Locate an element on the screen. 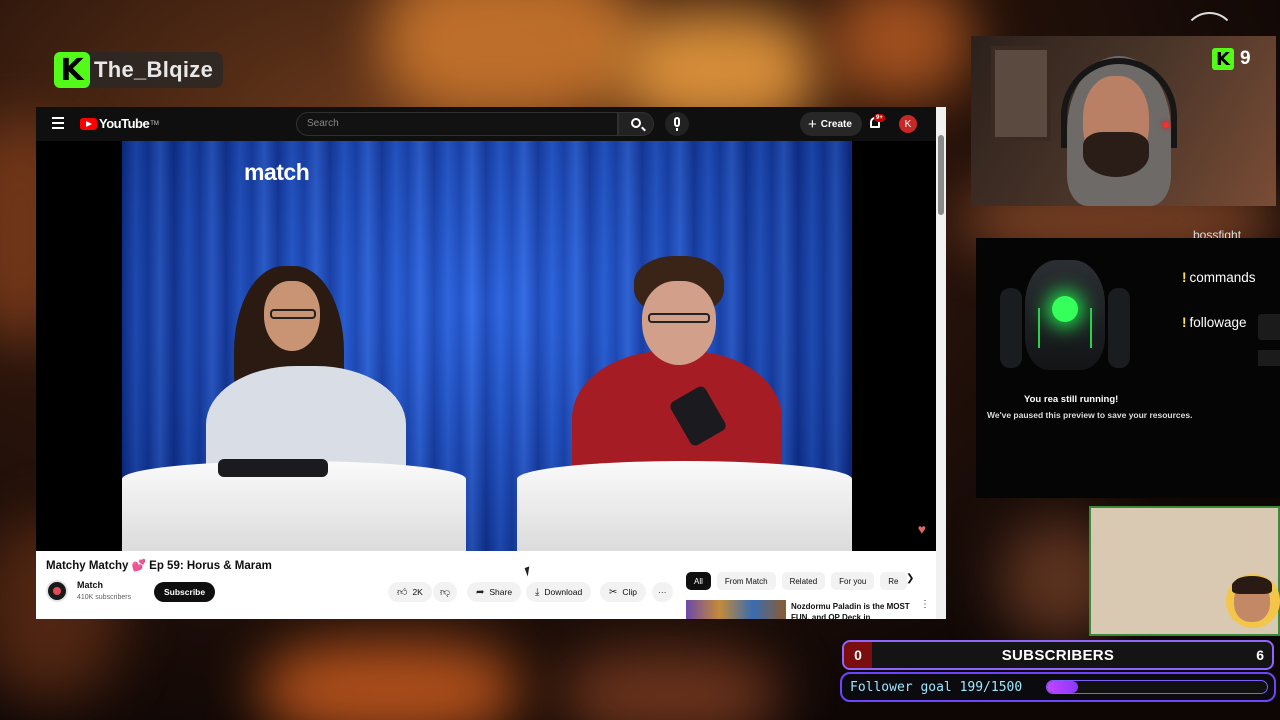 This screenshot has height=720, width=1280. viewer-count-badge: K 9 is located at coordinates (1231, 59).